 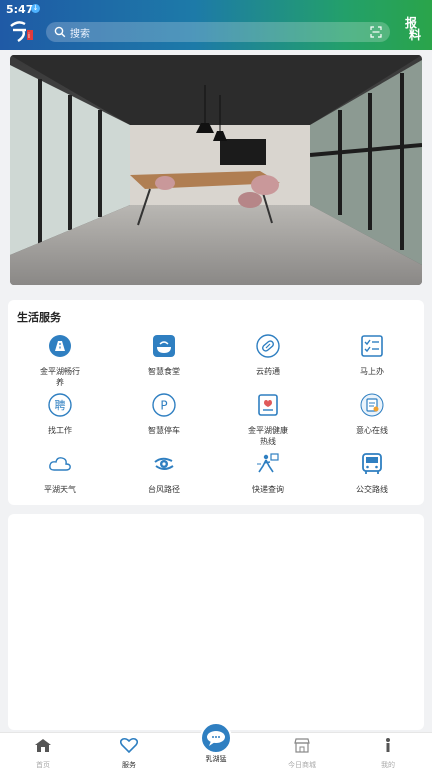 What do you see at coordinates (302, 745) in the screenshot?
I see `shop-icon` at bounding box center [302, 745].